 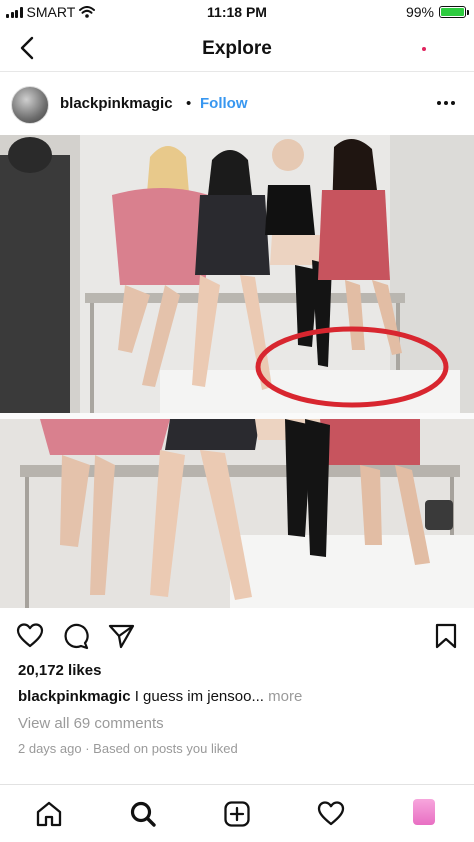 I want to click on post-username: blackpinkmagic, so click(x=116, y=103).